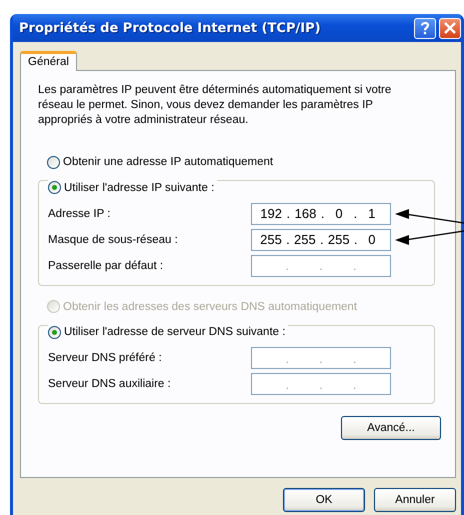 The height and width of the screenshot is (515, 464). What do you see at coordinates (110, 384) in the screenshot?
I see `field-label: Serveur DNS auxiliaire :` at bounding box center [110, 384].